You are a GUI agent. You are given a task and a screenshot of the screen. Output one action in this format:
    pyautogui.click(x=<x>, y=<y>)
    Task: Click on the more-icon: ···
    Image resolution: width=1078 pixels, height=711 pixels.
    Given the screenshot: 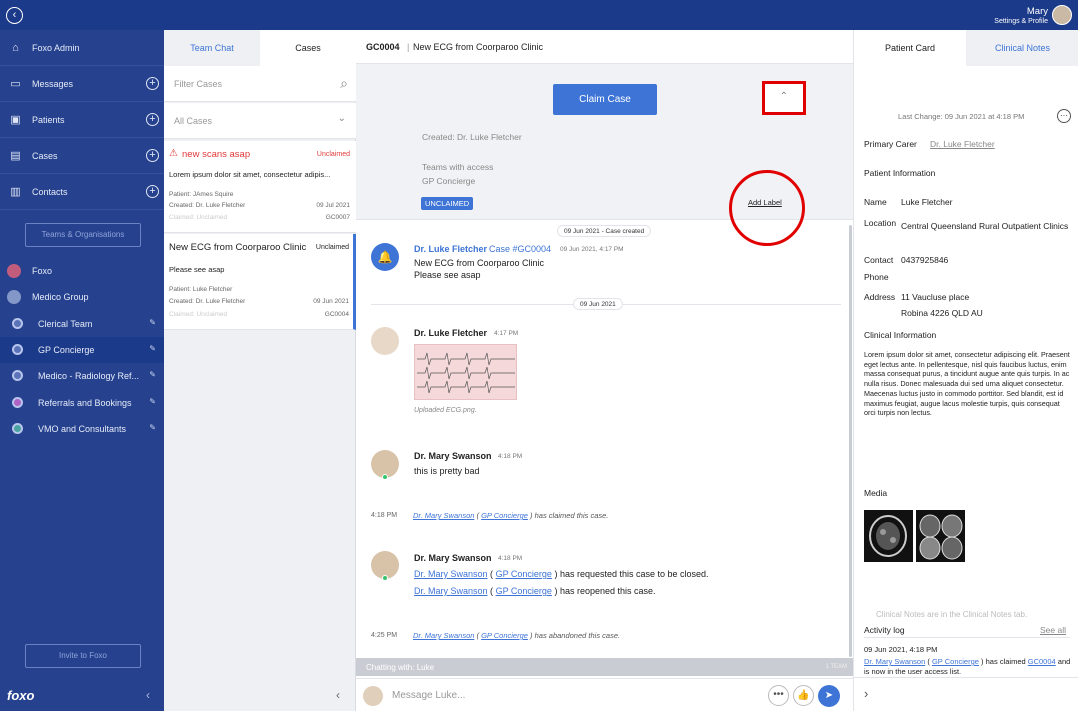 What is the action you would take?
    pyautogui.click(x=1064, y=116)
    